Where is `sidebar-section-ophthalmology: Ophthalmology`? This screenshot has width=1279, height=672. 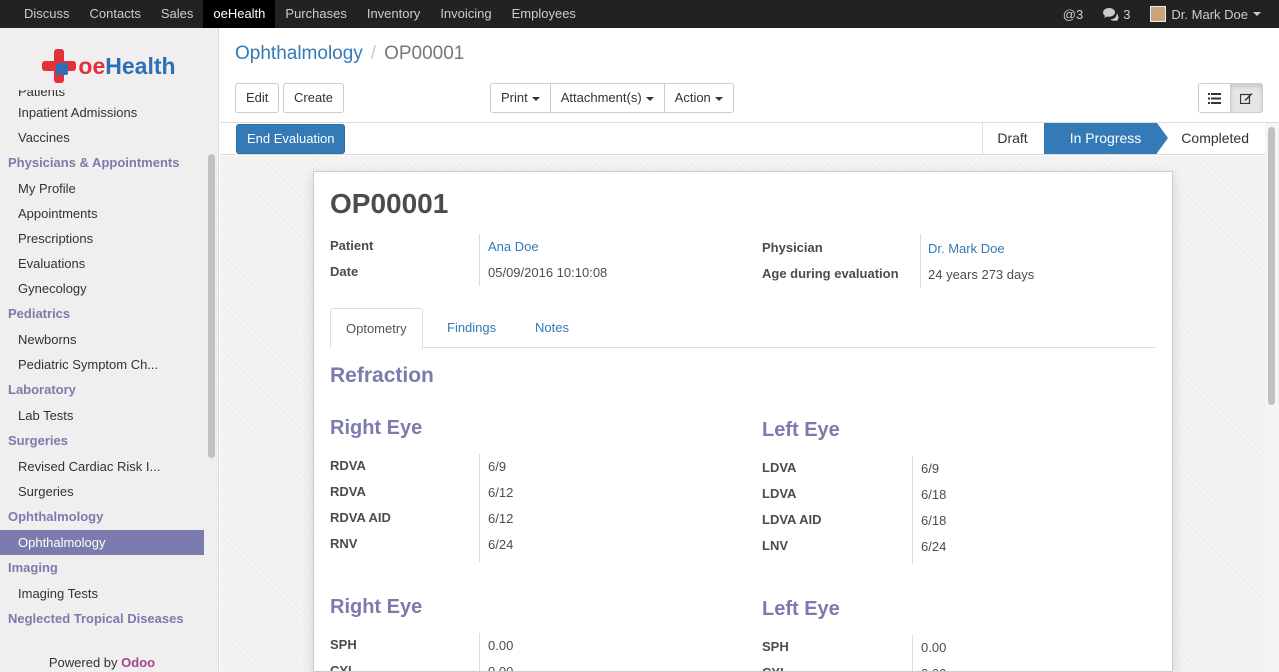 sidebar-section-ophthalmology: Ophthalmology is located at coordinates (56, 516).